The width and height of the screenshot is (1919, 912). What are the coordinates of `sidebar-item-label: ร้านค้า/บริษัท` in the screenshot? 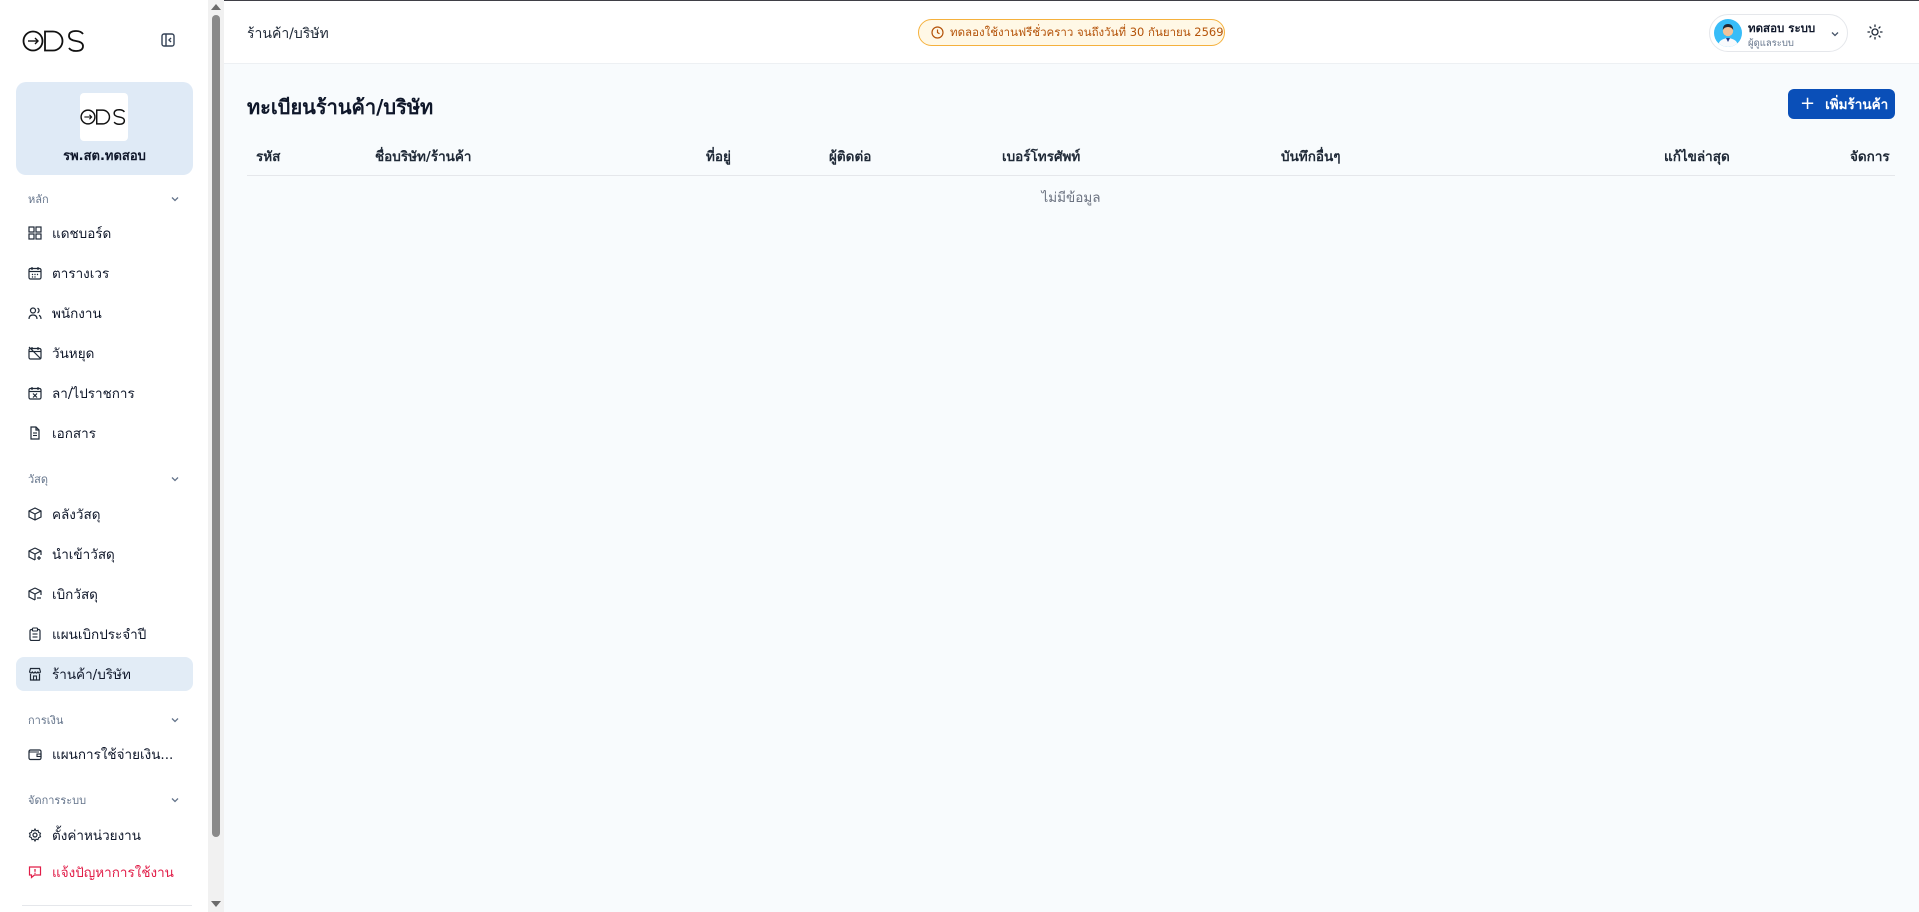 It's located at (91, 675).